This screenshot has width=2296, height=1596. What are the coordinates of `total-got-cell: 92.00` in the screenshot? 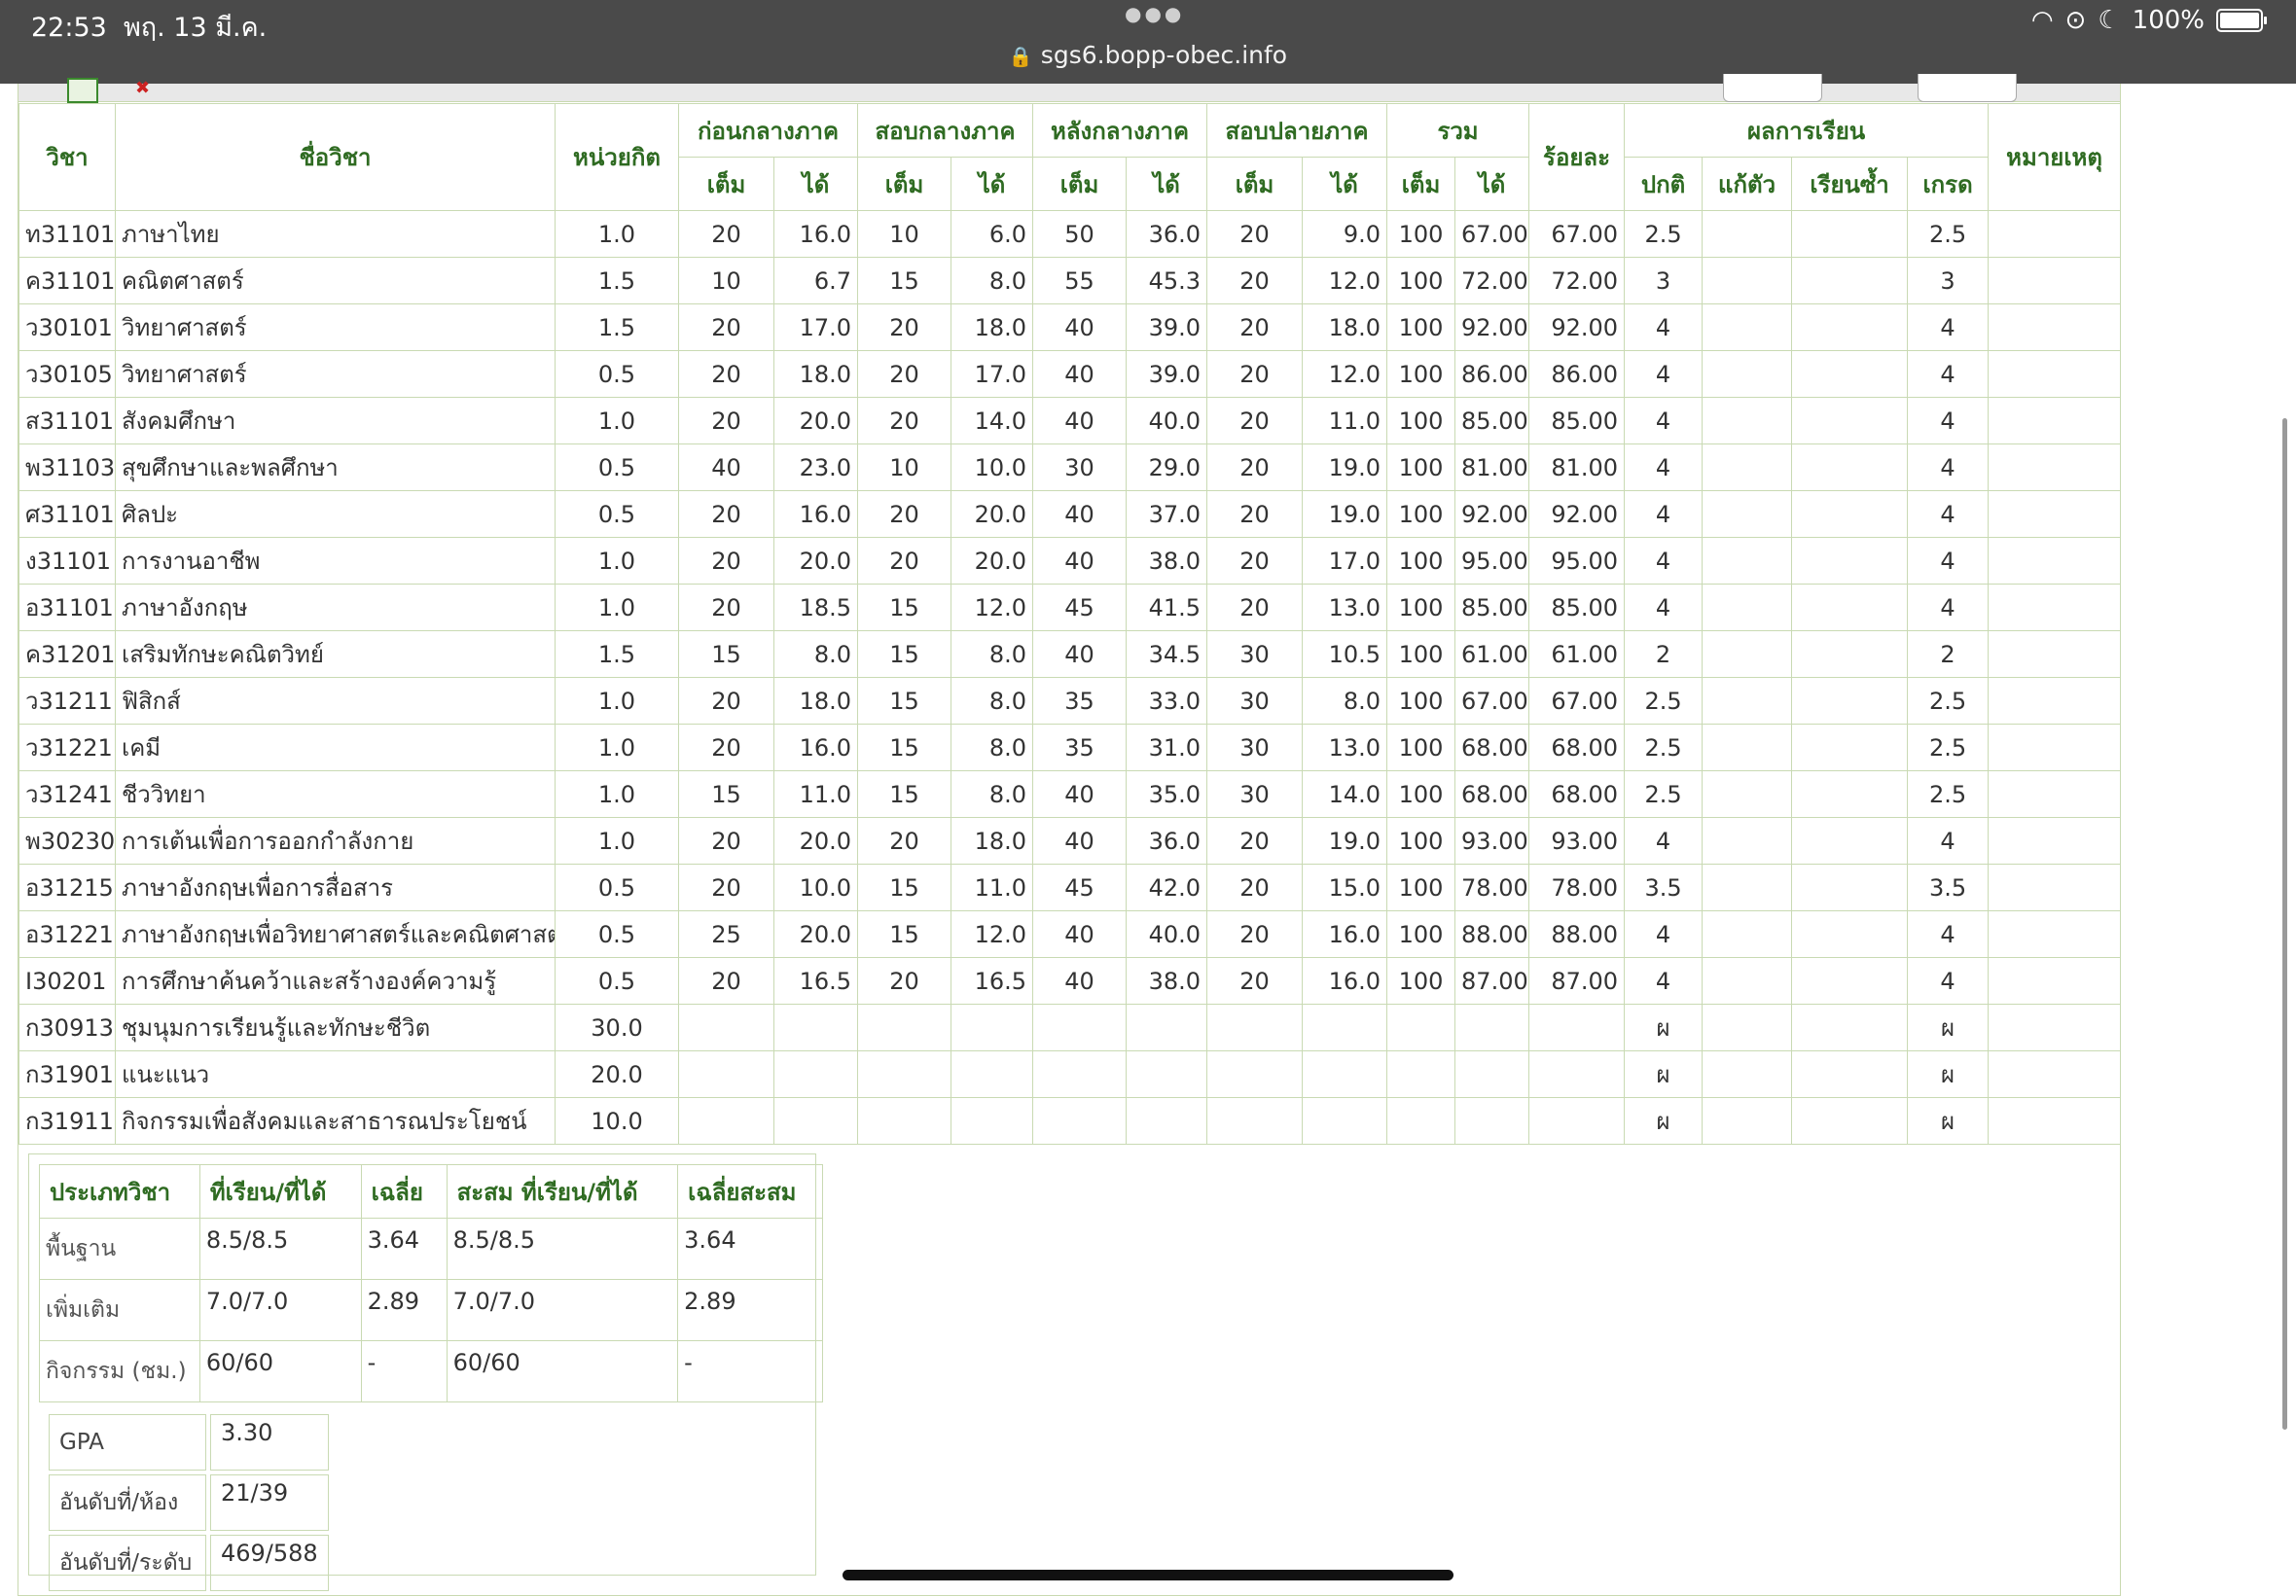 It's located at (1492, 327).